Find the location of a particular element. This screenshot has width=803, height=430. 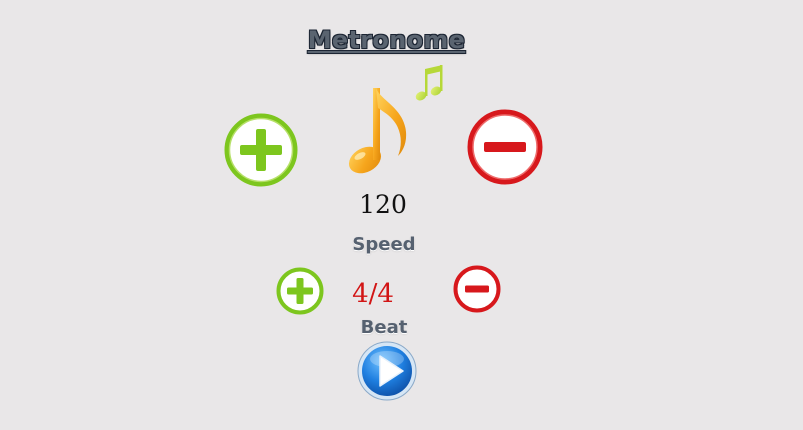

tempo-value: 120 is located at coordinates (383, 204).